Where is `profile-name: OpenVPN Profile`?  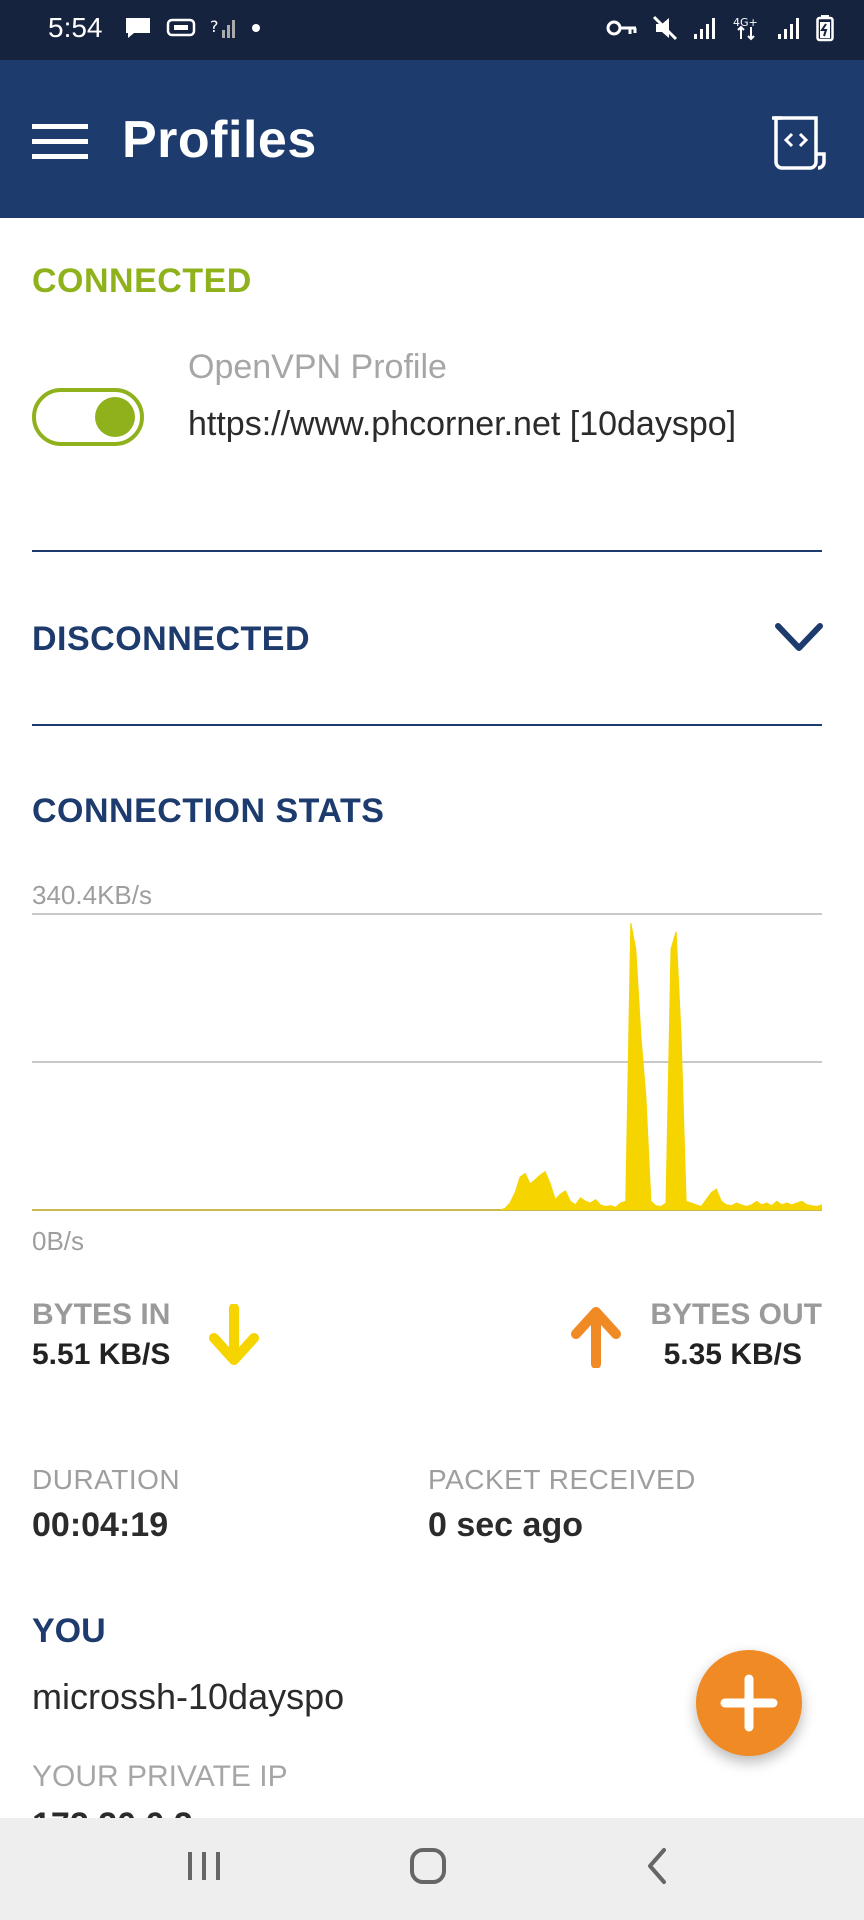
profile-name: OpenVPN Profile is located at coordinates (317, 367).